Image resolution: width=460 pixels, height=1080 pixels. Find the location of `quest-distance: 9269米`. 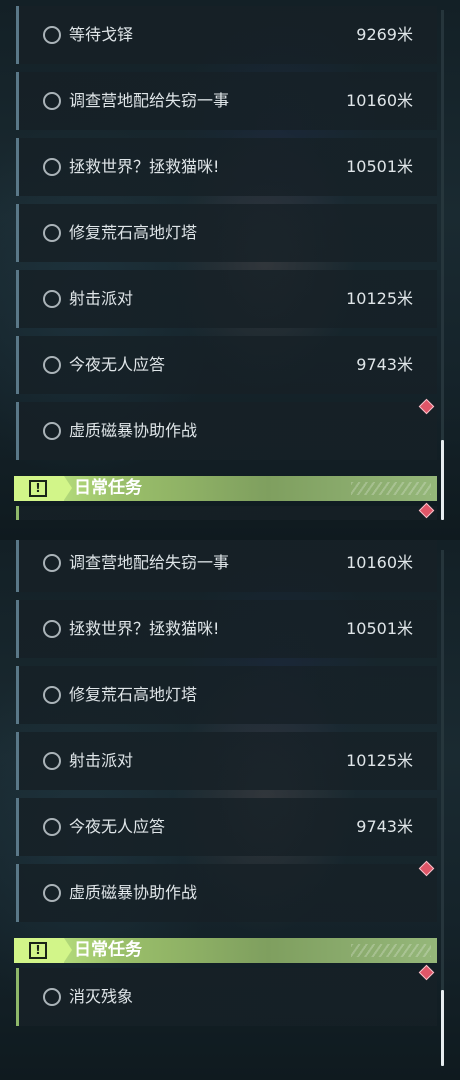

quest-distance: 9269米 is located at coordinates (384, 34).